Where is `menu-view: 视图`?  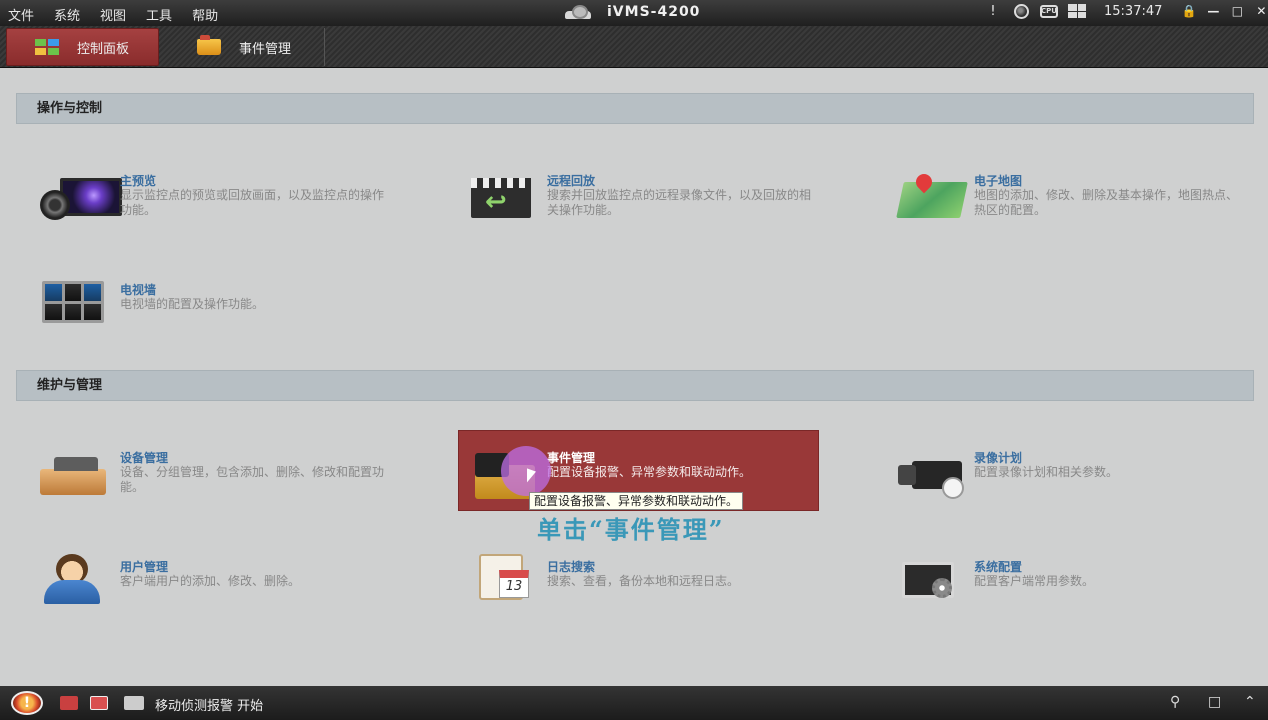 menu-view: 视图 is located at coordinates (113, 14).